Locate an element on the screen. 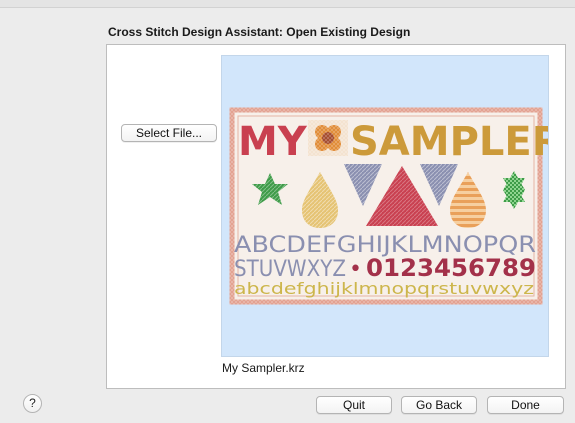 This screenshot has height=423, width=575. window-top-edge is located at coordinates (287, 4).